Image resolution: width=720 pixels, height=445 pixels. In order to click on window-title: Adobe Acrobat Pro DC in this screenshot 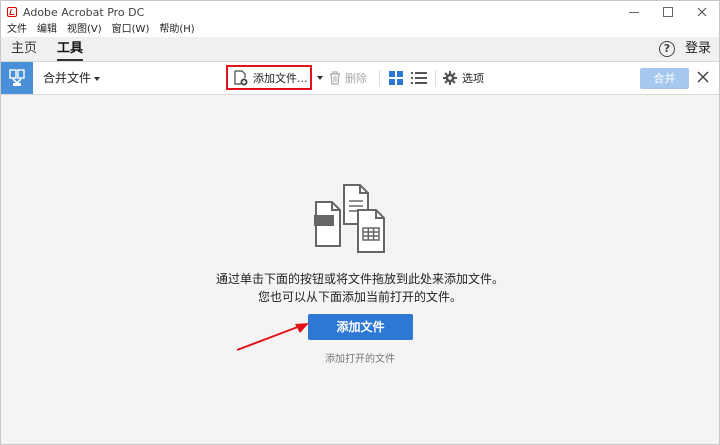, I will do `click(84, 12)`.